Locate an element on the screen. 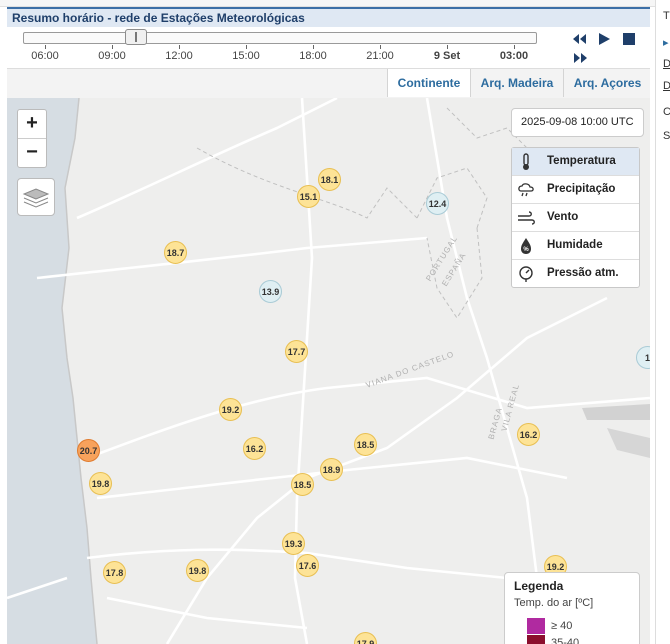 This screenshot has width=670, height=644. play-icon is located at coordinates (604, 39).